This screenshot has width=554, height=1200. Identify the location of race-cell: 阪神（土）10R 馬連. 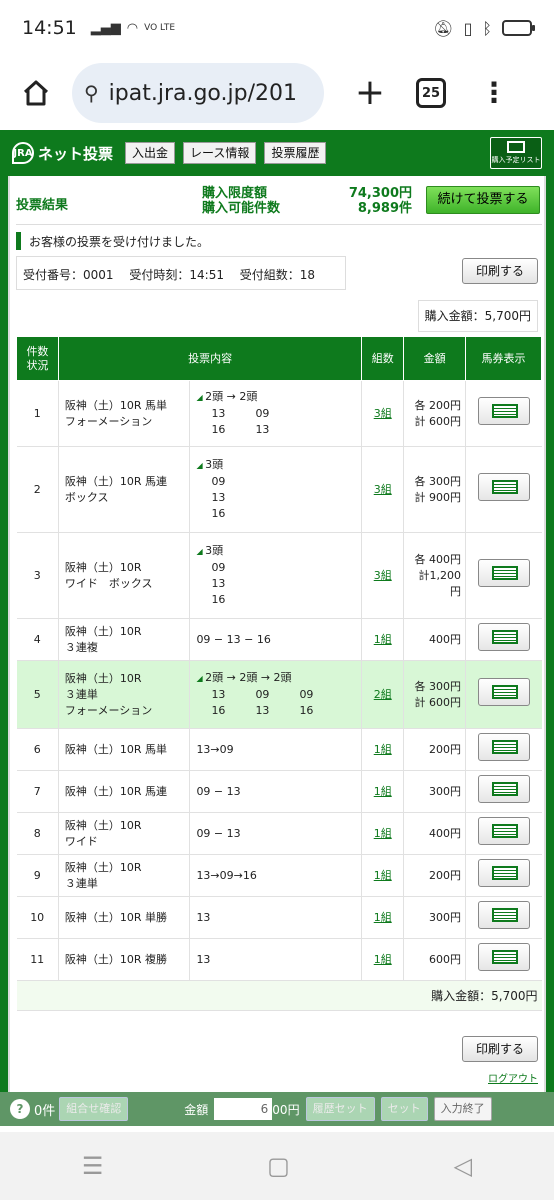
(124, 791).